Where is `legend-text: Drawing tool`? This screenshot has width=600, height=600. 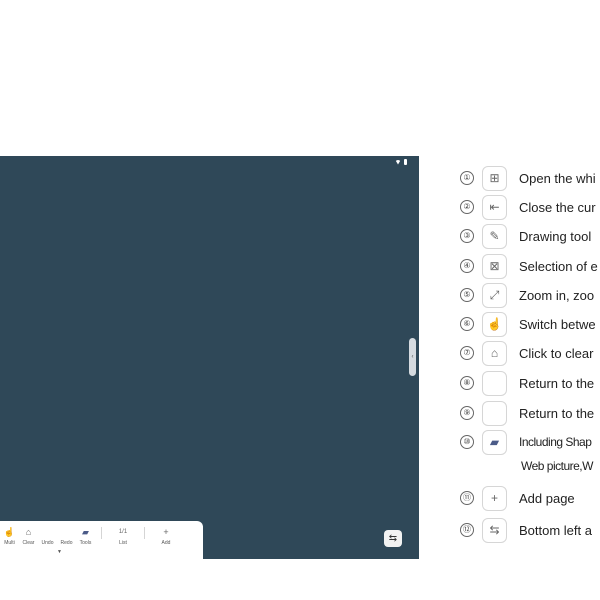
legend-text: Drawing tool is located at coordinates (555, 236).